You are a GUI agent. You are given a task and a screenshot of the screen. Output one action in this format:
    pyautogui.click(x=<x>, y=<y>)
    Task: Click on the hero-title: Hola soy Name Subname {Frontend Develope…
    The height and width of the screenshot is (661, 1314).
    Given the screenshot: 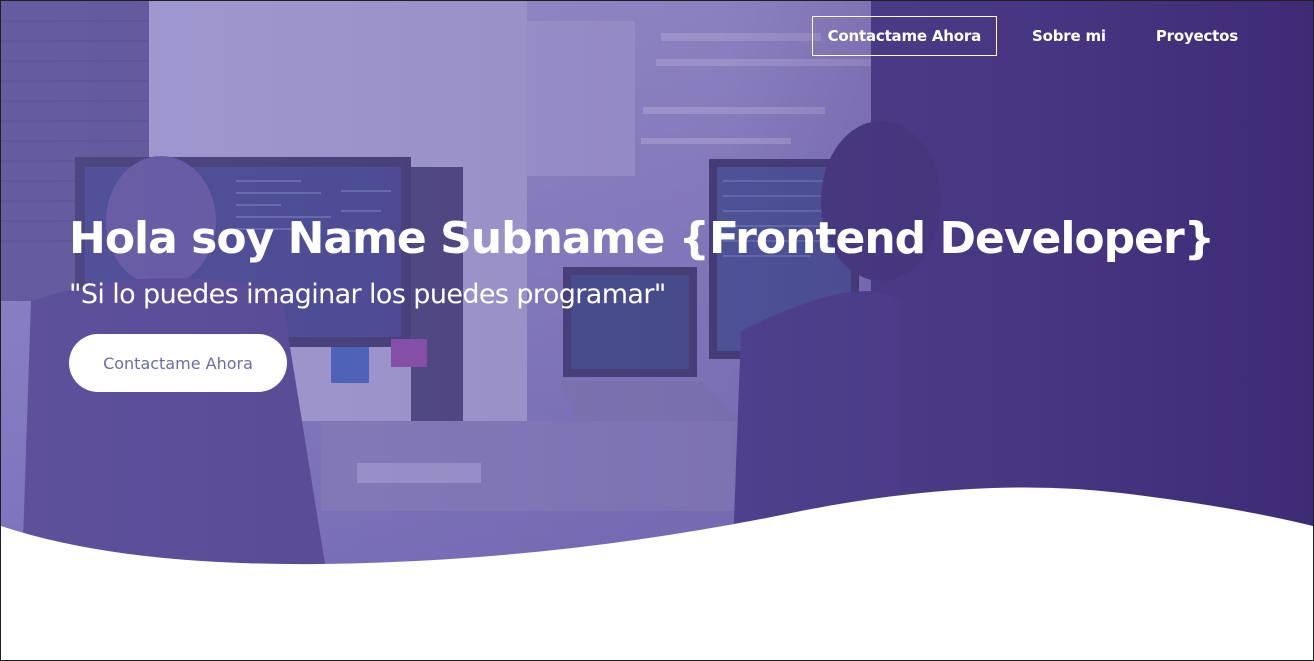 What is the action you would take?
    pyautogui.click(x=642, y=238)
    